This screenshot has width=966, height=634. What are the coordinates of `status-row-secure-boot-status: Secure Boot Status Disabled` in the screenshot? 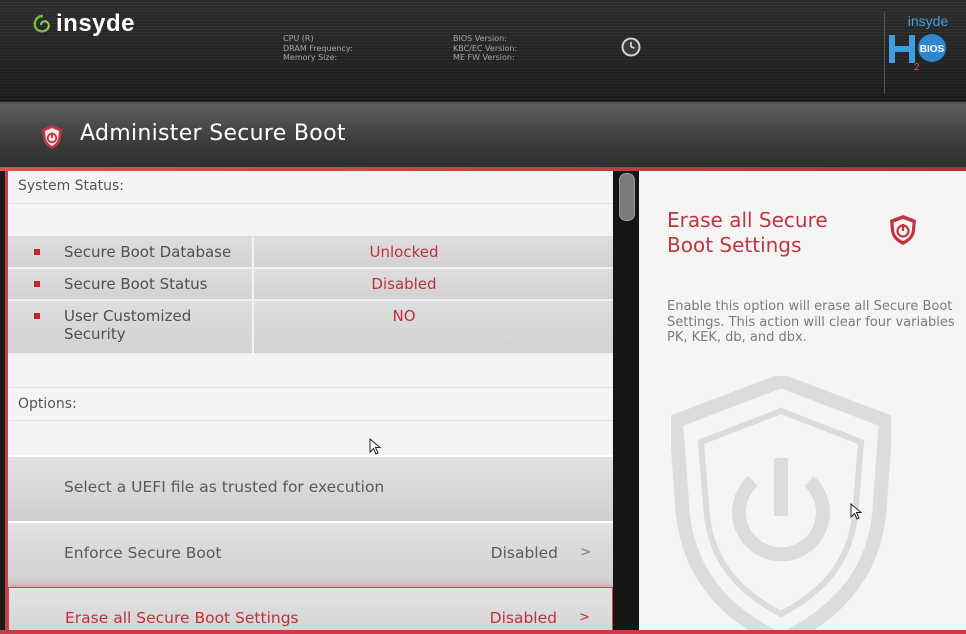 It's located at (310, 285).